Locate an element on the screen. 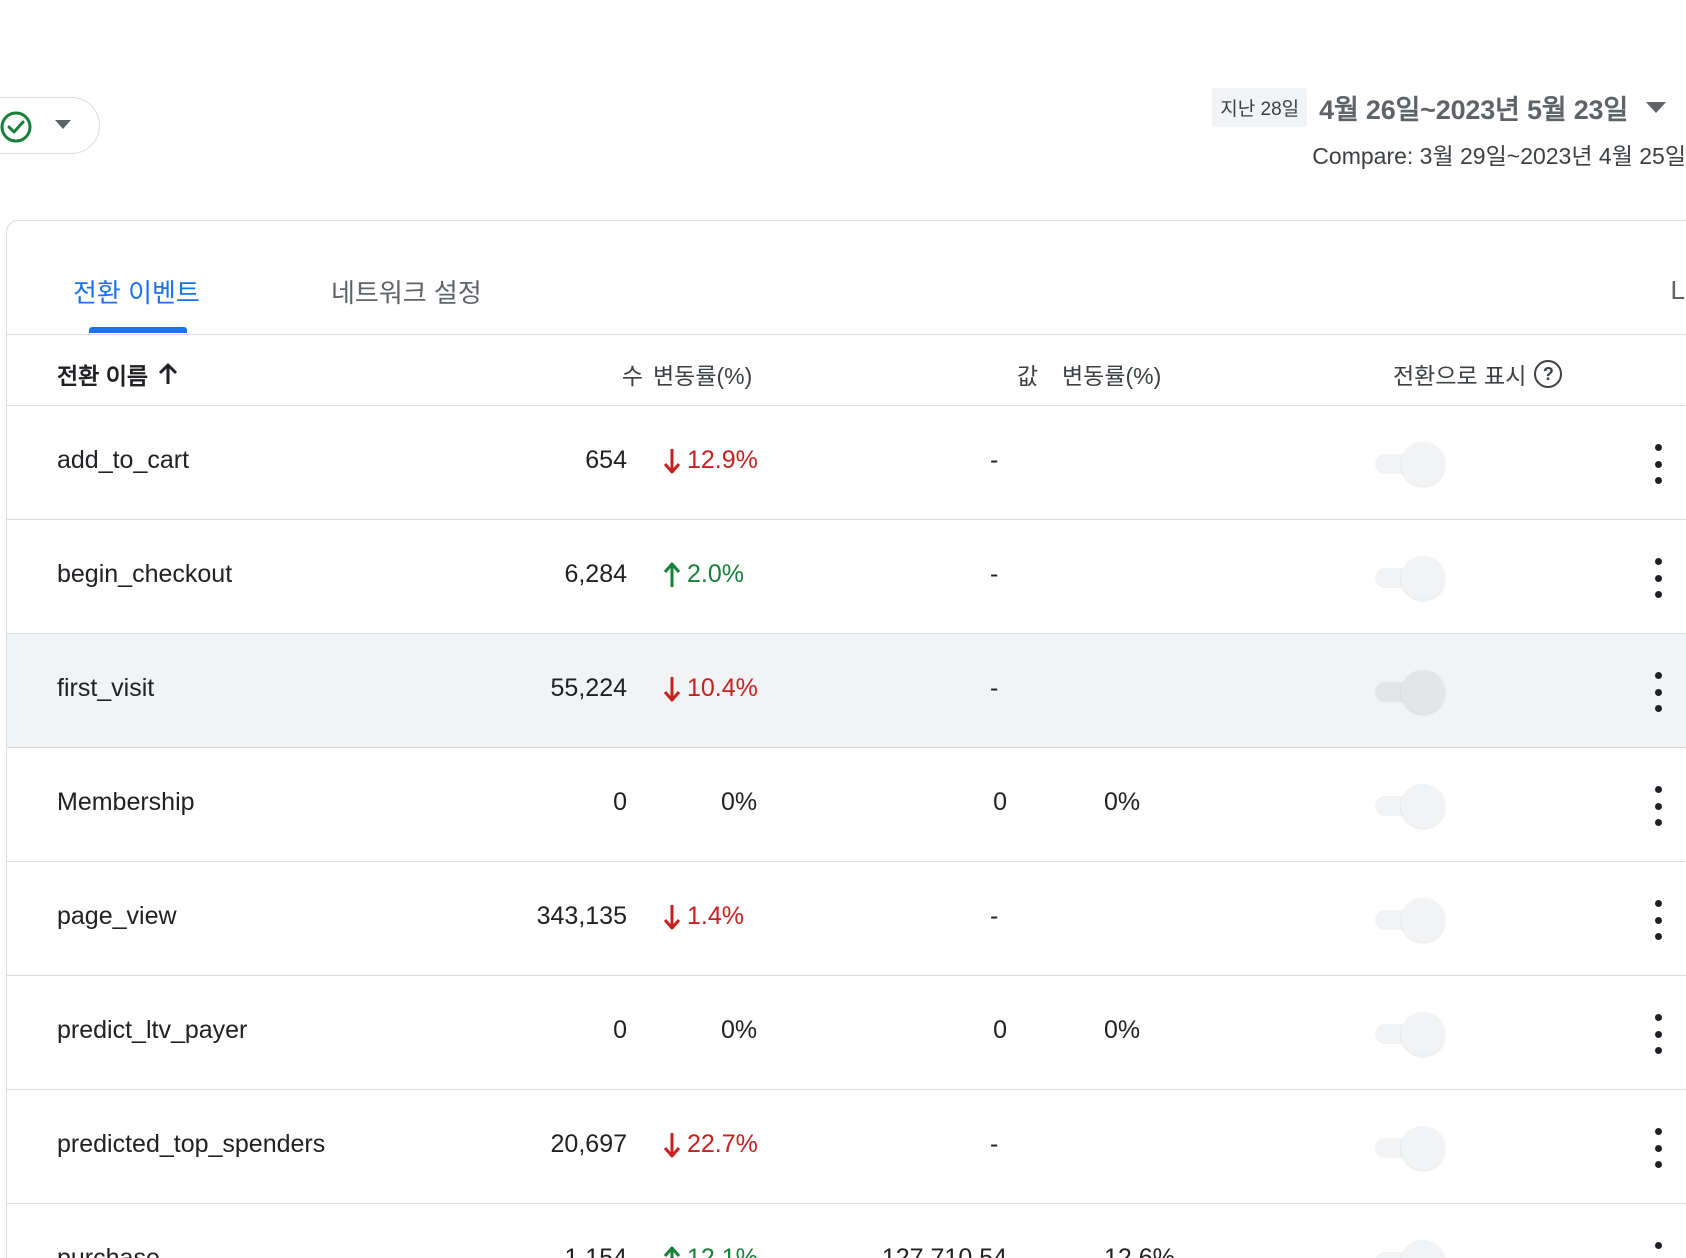 The image size is (1686, 1258). count-change: 10.4% is located at coordinates (710, 688).